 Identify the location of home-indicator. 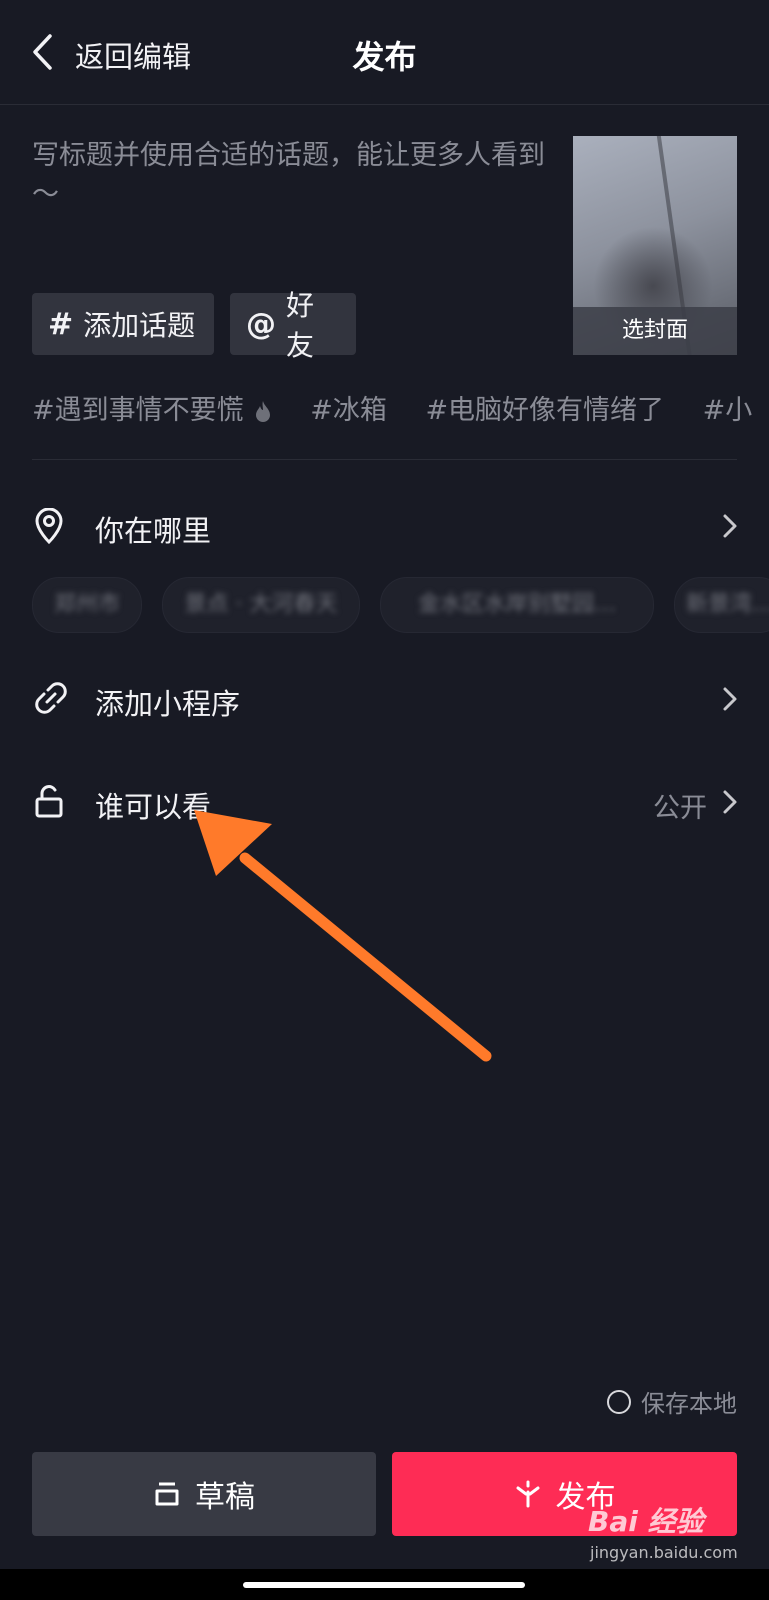
(384, 1585).